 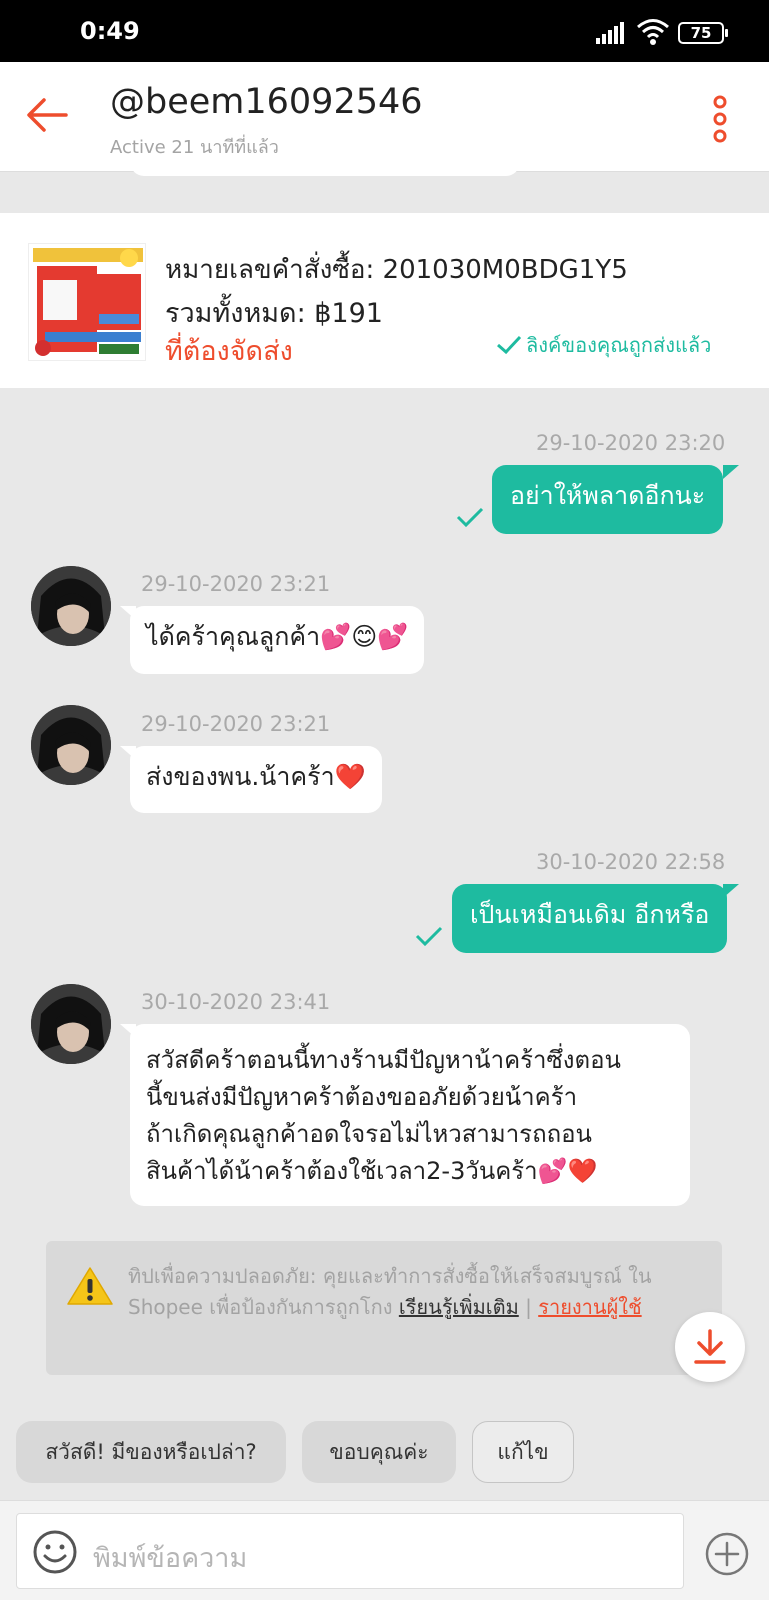 I want to click on message-input-bar: พิมพ์ข้อความ, so click(x=384, y=1550).